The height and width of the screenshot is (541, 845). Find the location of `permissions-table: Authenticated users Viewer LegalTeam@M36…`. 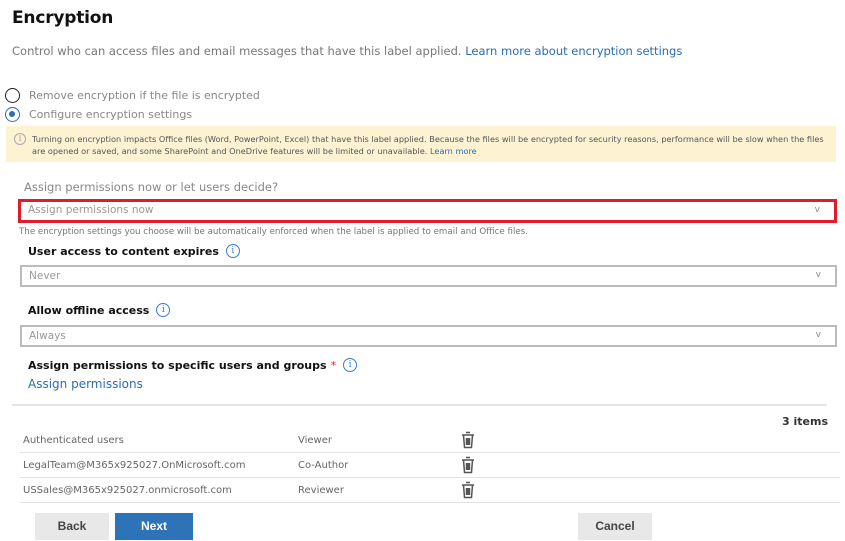

permissions-table: Authenticated users Viewer LegalTeam@M36… is located at coordinates (430, 465).